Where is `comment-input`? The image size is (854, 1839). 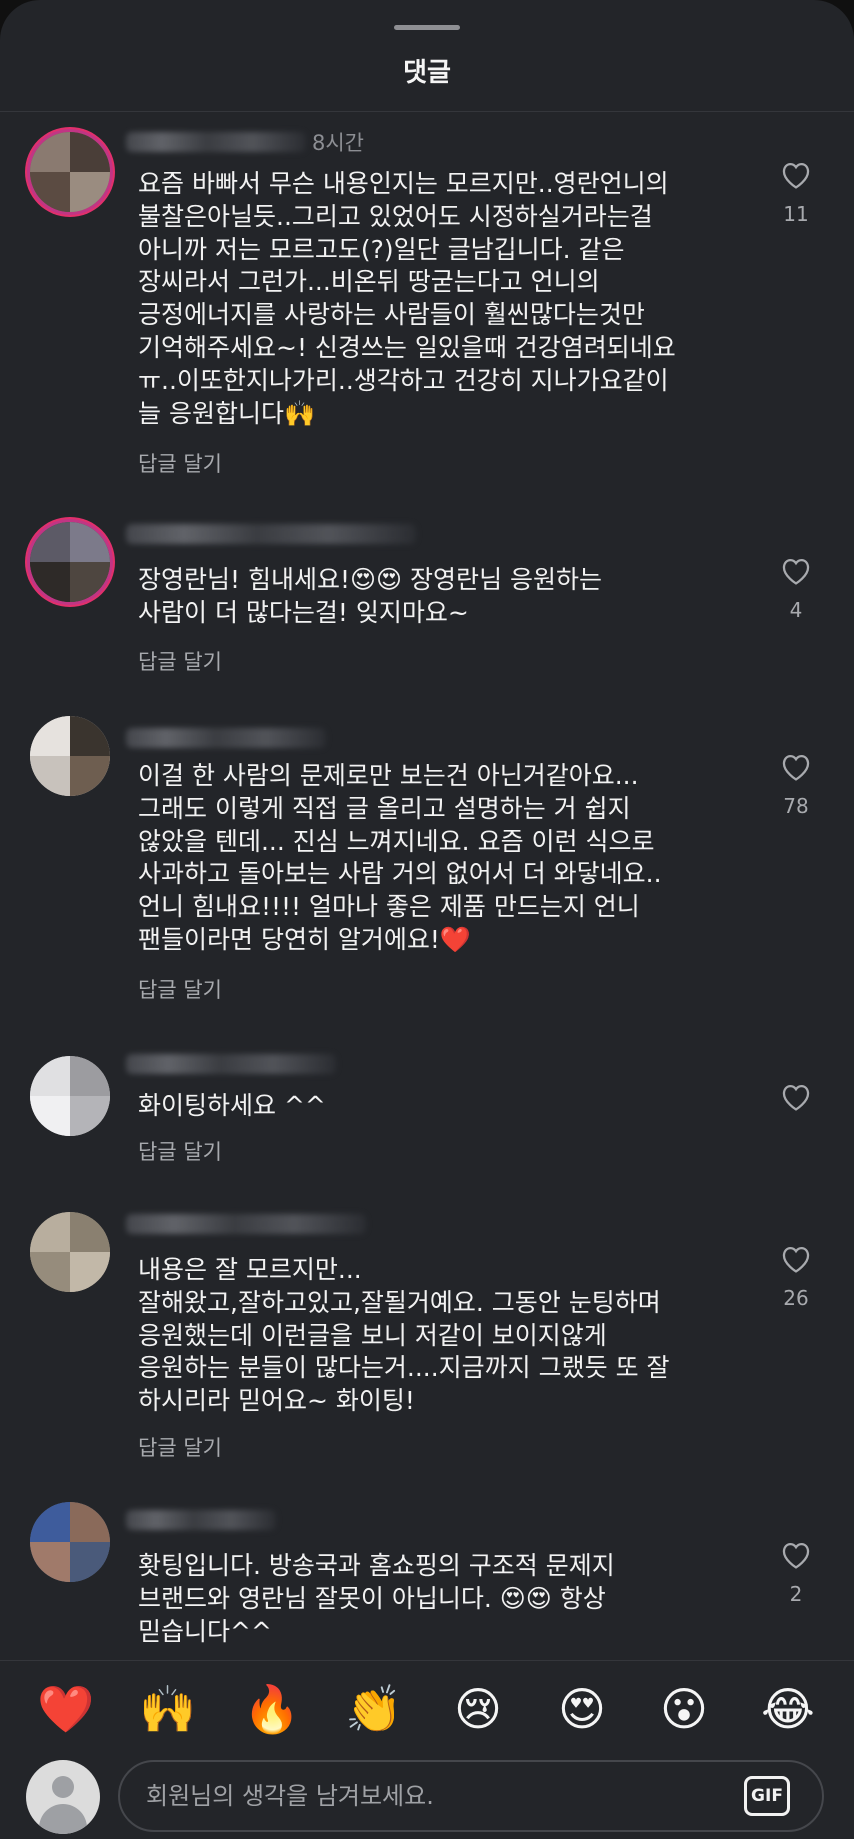
comment-input is located at coordinates (426, 1796).